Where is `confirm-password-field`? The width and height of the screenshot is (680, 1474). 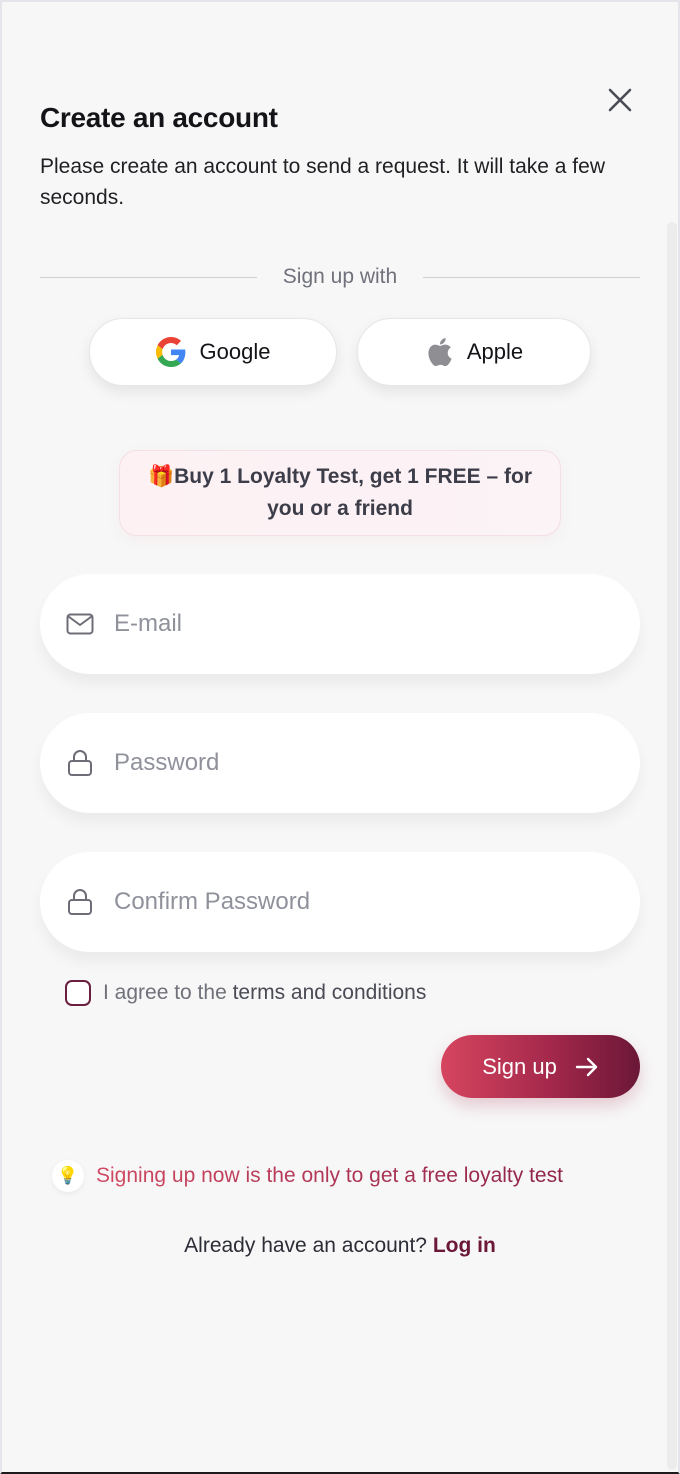 confirm-password-field is located at coordinates (340, 902).